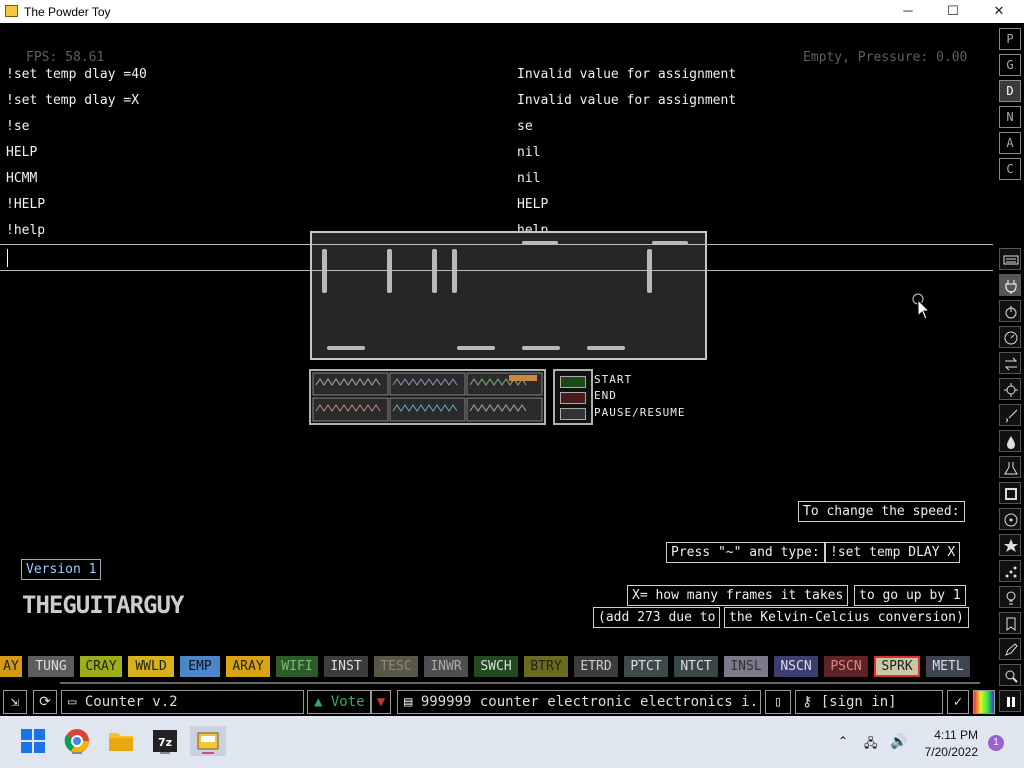  I want to click on flask-icon, so click(1010, 467).